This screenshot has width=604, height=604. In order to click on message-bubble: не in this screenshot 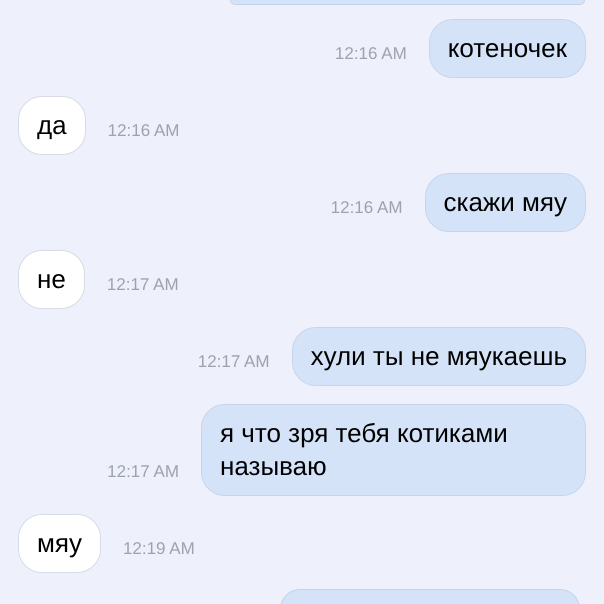, I will do `click(51, 279)`.